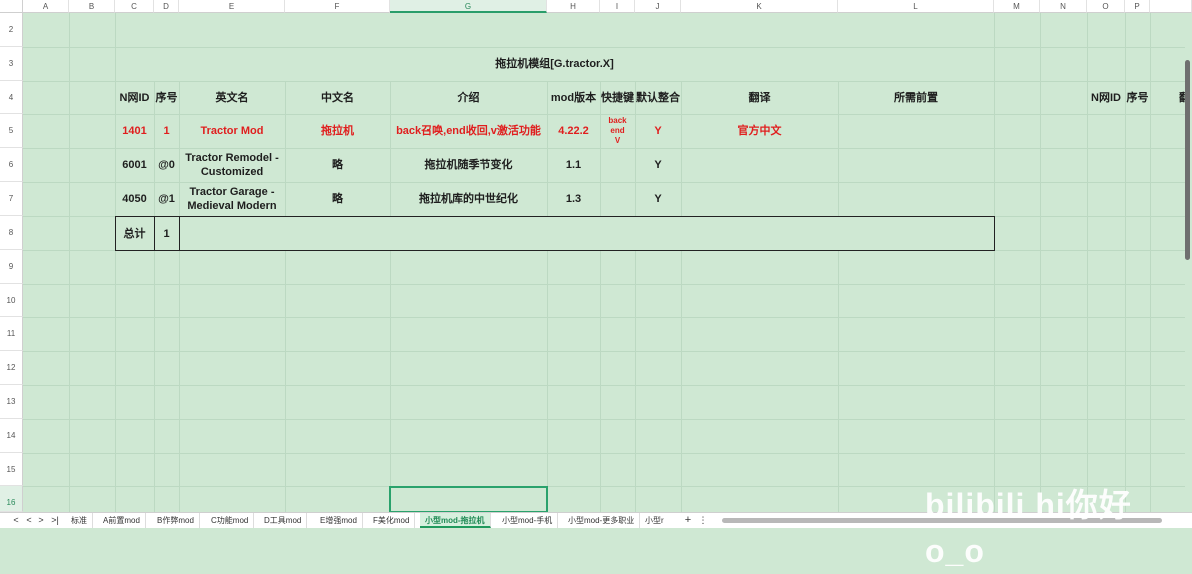  What do you see at coordinates (166, 131) in the screenshot?
I see `cell-seq: 1` at bounding box center [166, 131].